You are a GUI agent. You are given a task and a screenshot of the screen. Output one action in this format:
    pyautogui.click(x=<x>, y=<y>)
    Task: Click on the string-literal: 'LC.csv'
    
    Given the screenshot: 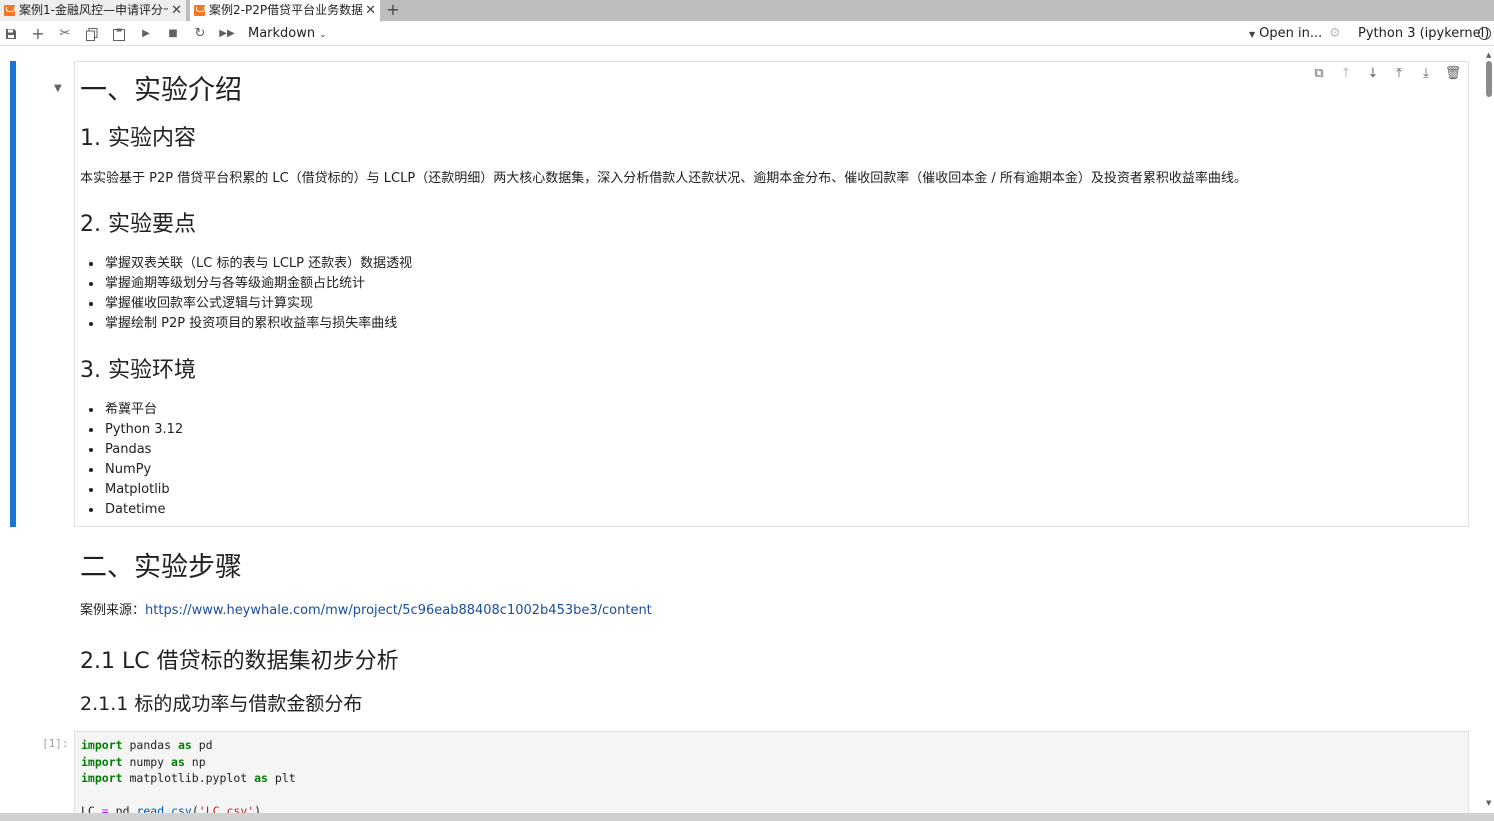 What is the action you would take?
    pyautogui.click(x=226, y=808)
    